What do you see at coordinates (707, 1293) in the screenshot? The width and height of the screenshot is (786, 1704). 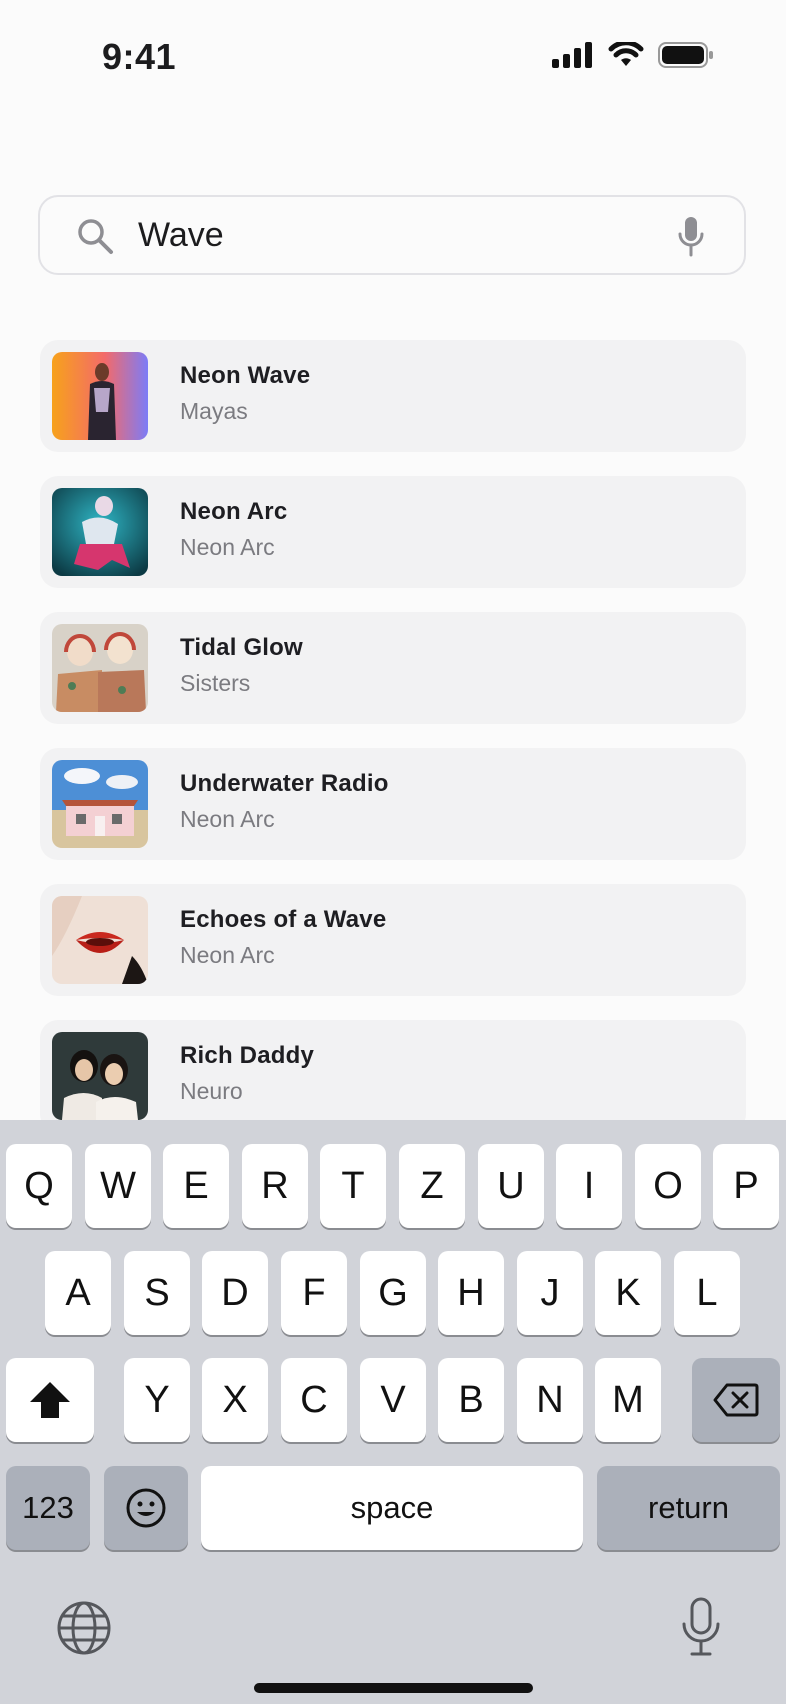 I see `key-l: L` at bounding box center [707, 1293].